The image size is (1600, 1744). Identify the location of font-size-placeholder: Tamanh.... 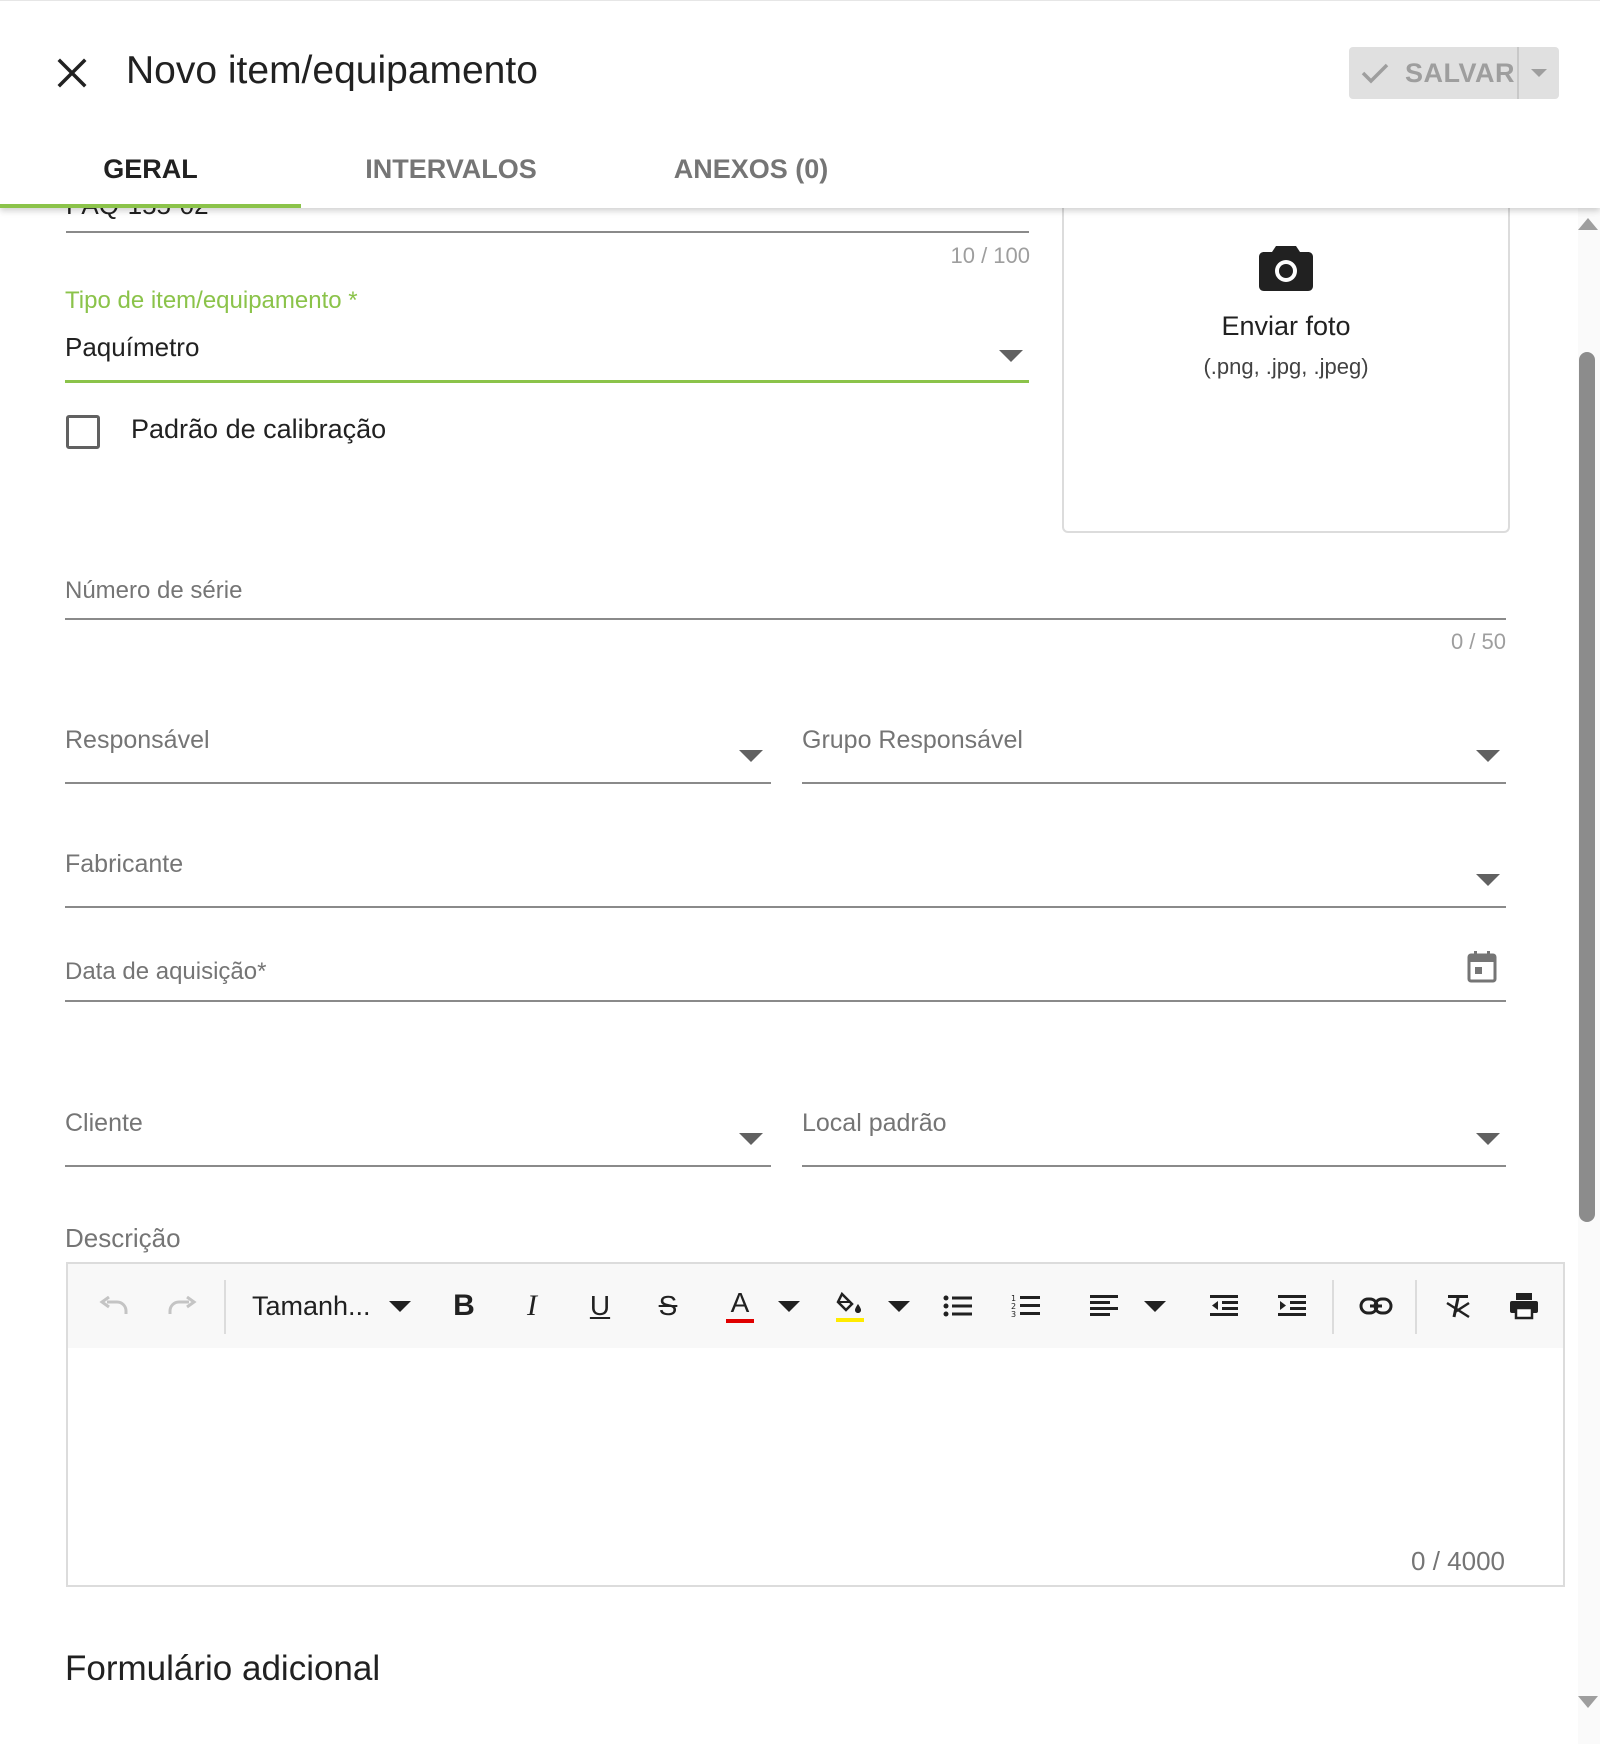
(311, 1305).